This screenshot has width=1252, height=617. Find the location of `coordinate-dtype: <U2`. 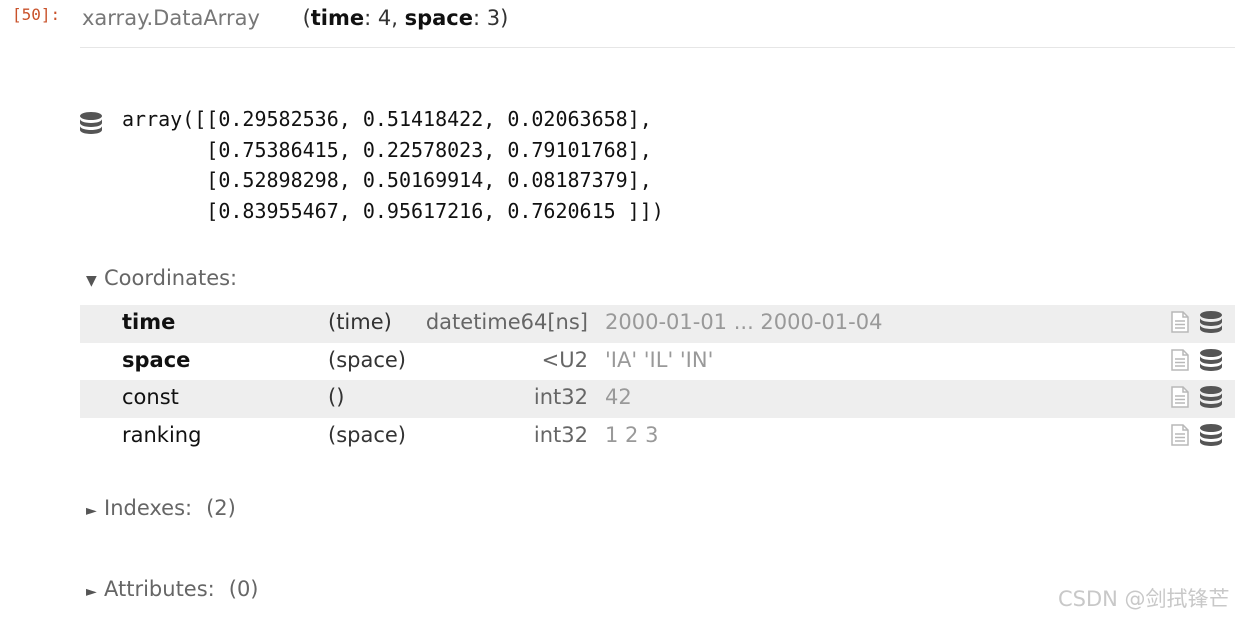

coordinate-dtype: <U2 is located at coordinates (564, 359).